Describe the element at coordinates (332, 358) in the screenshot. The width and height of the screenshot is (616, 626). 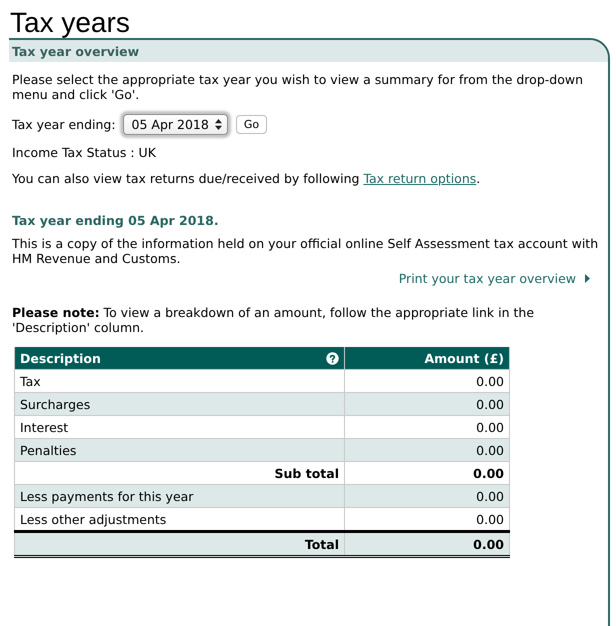
I see `help-icon` at that location.